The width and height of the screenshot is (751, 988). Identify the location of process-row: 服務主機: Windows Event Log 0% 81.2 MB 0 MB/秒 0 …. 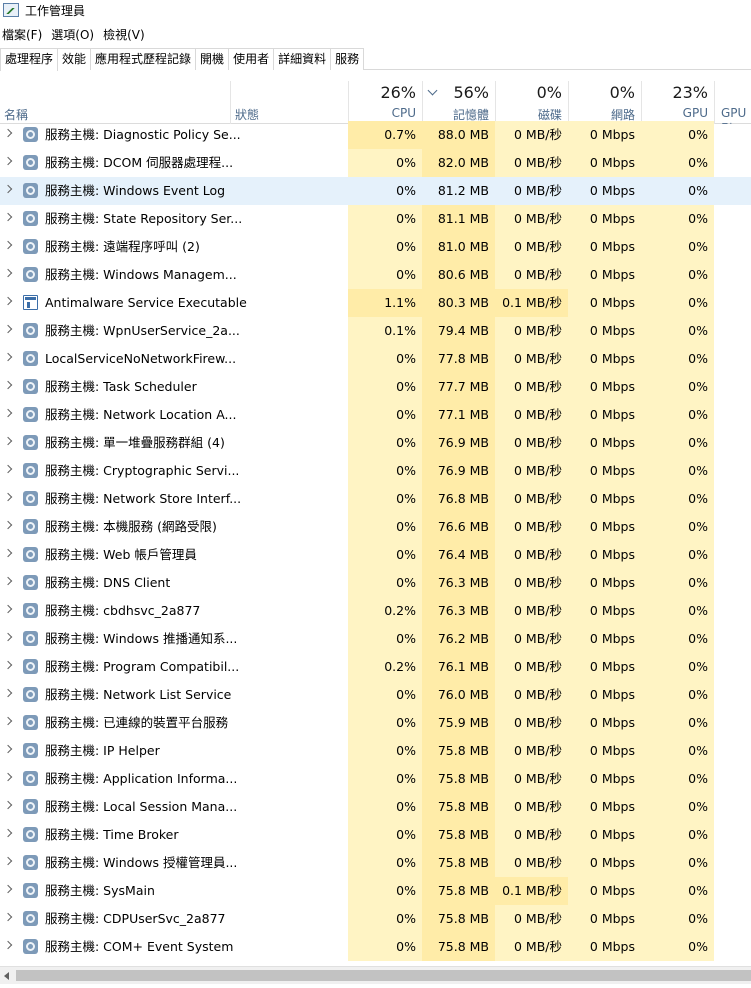
(375, 191).